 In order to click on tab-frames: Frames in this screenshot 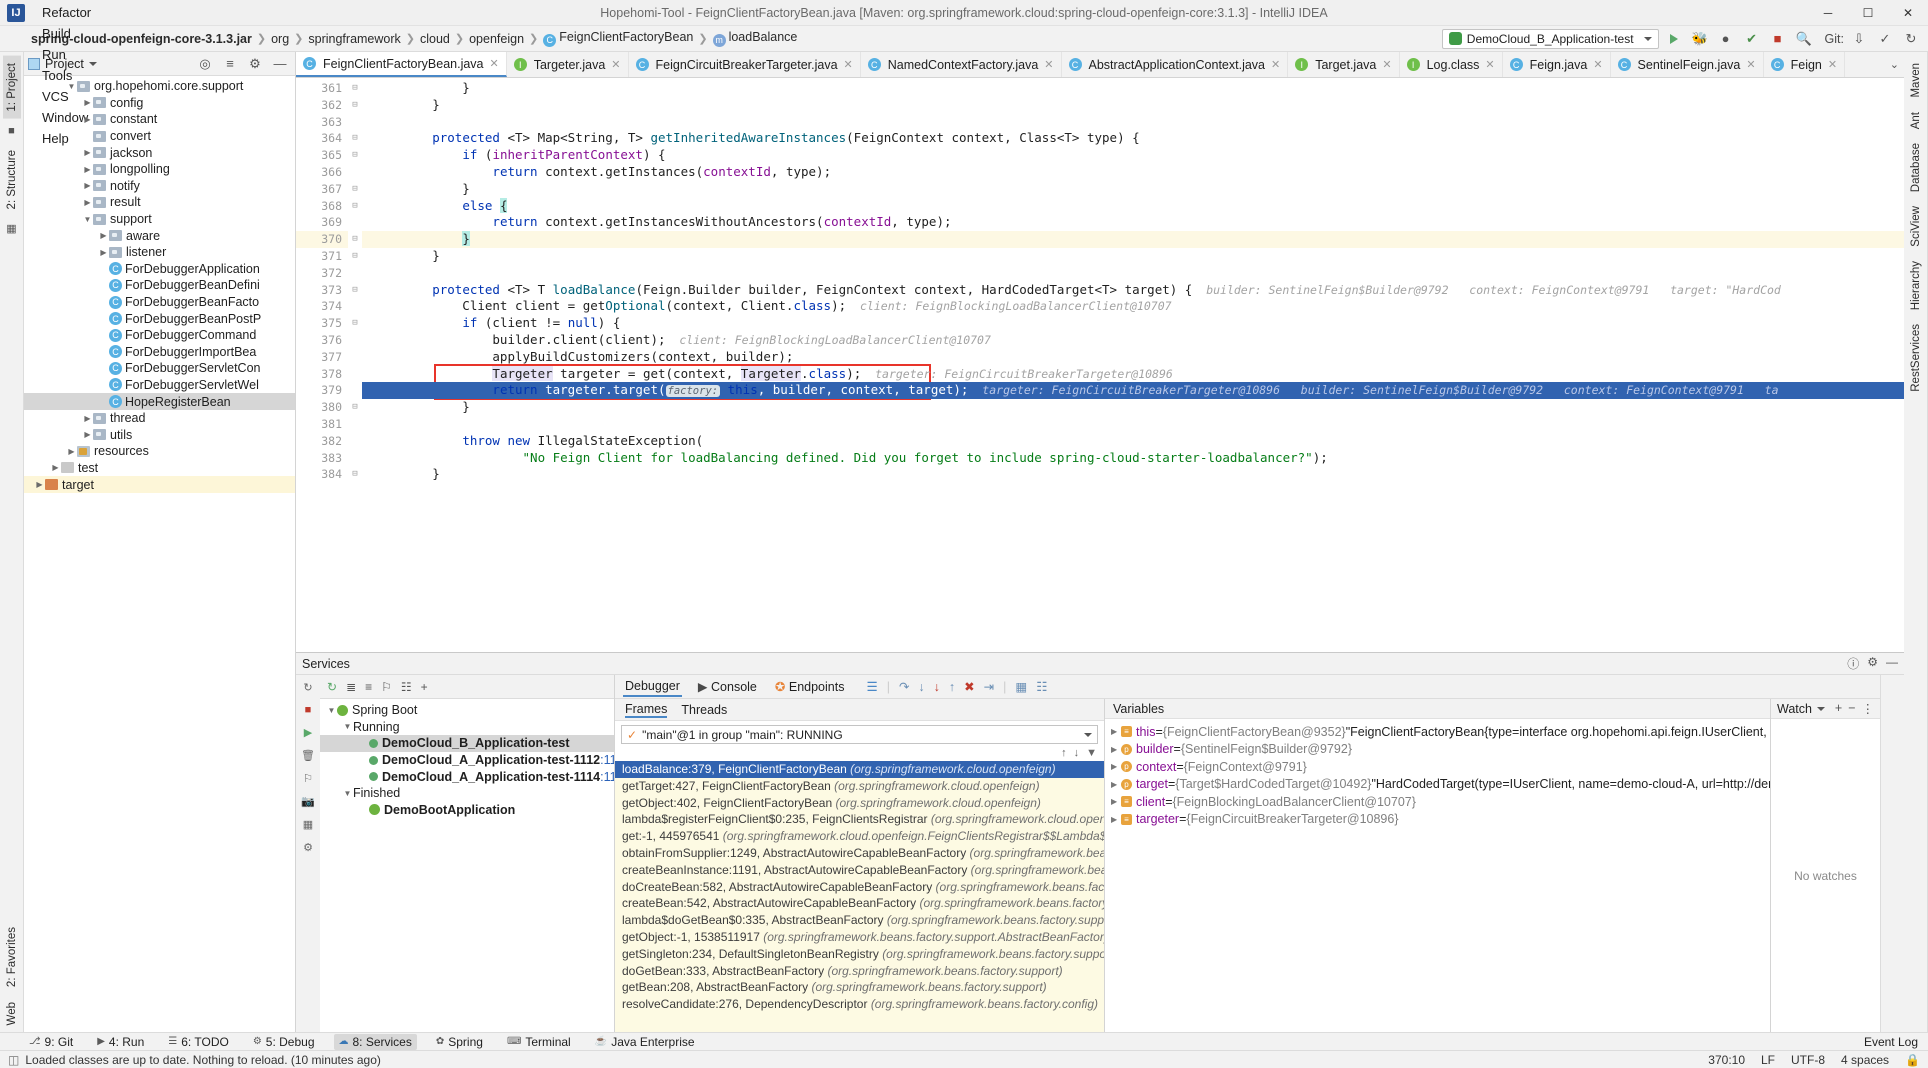, I will do `click(646, 710)`.